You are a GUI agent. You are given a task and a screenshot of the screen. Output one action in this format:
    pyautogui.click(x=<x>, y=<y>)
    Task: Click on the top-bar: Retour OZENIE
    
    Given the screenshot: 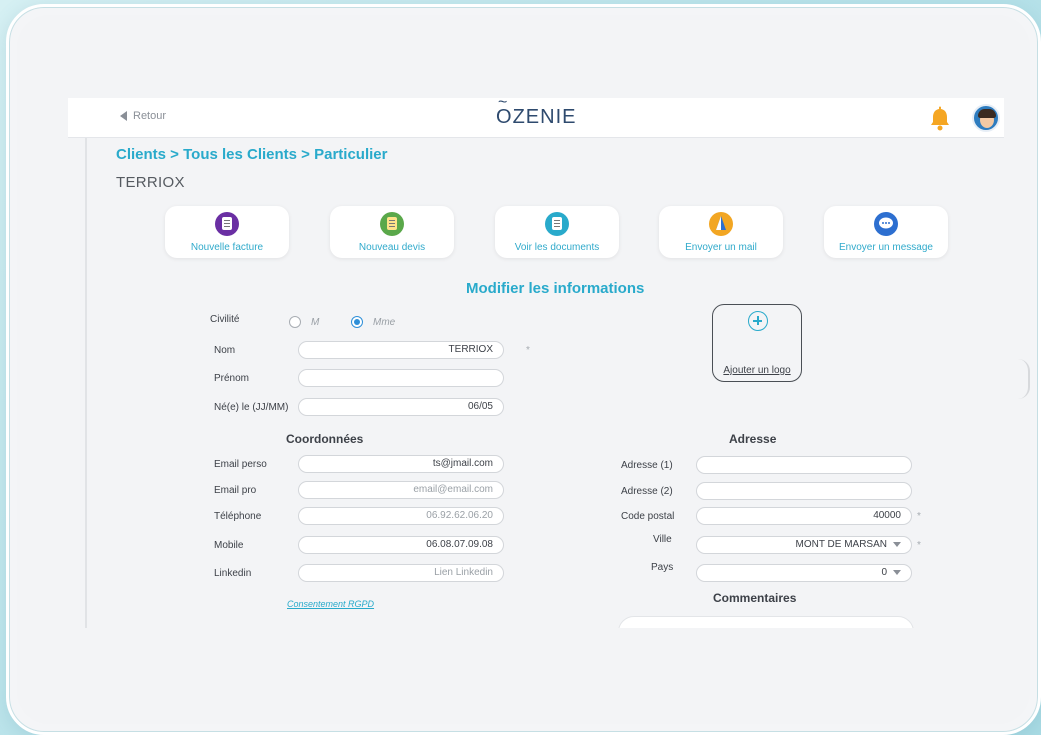 What is the action you would take?
    pyautogui.click(x=536, y=118)
    